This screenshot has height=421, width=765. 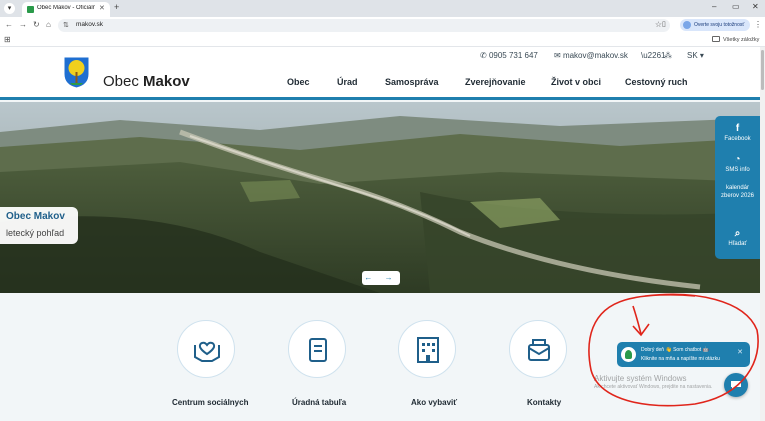 I want to click on profile-icon, so click(x=687, y=25).